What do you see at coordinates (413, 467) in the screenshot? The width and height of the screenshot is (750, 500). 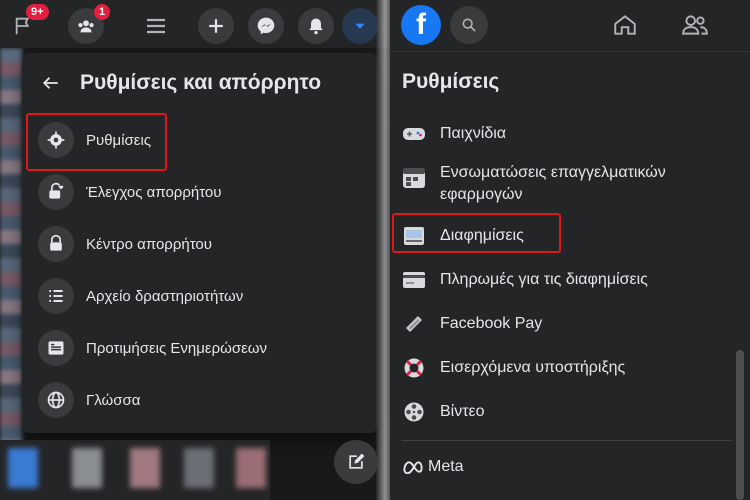 I see `meta-logo-icon` at bounding box center [413, 467].